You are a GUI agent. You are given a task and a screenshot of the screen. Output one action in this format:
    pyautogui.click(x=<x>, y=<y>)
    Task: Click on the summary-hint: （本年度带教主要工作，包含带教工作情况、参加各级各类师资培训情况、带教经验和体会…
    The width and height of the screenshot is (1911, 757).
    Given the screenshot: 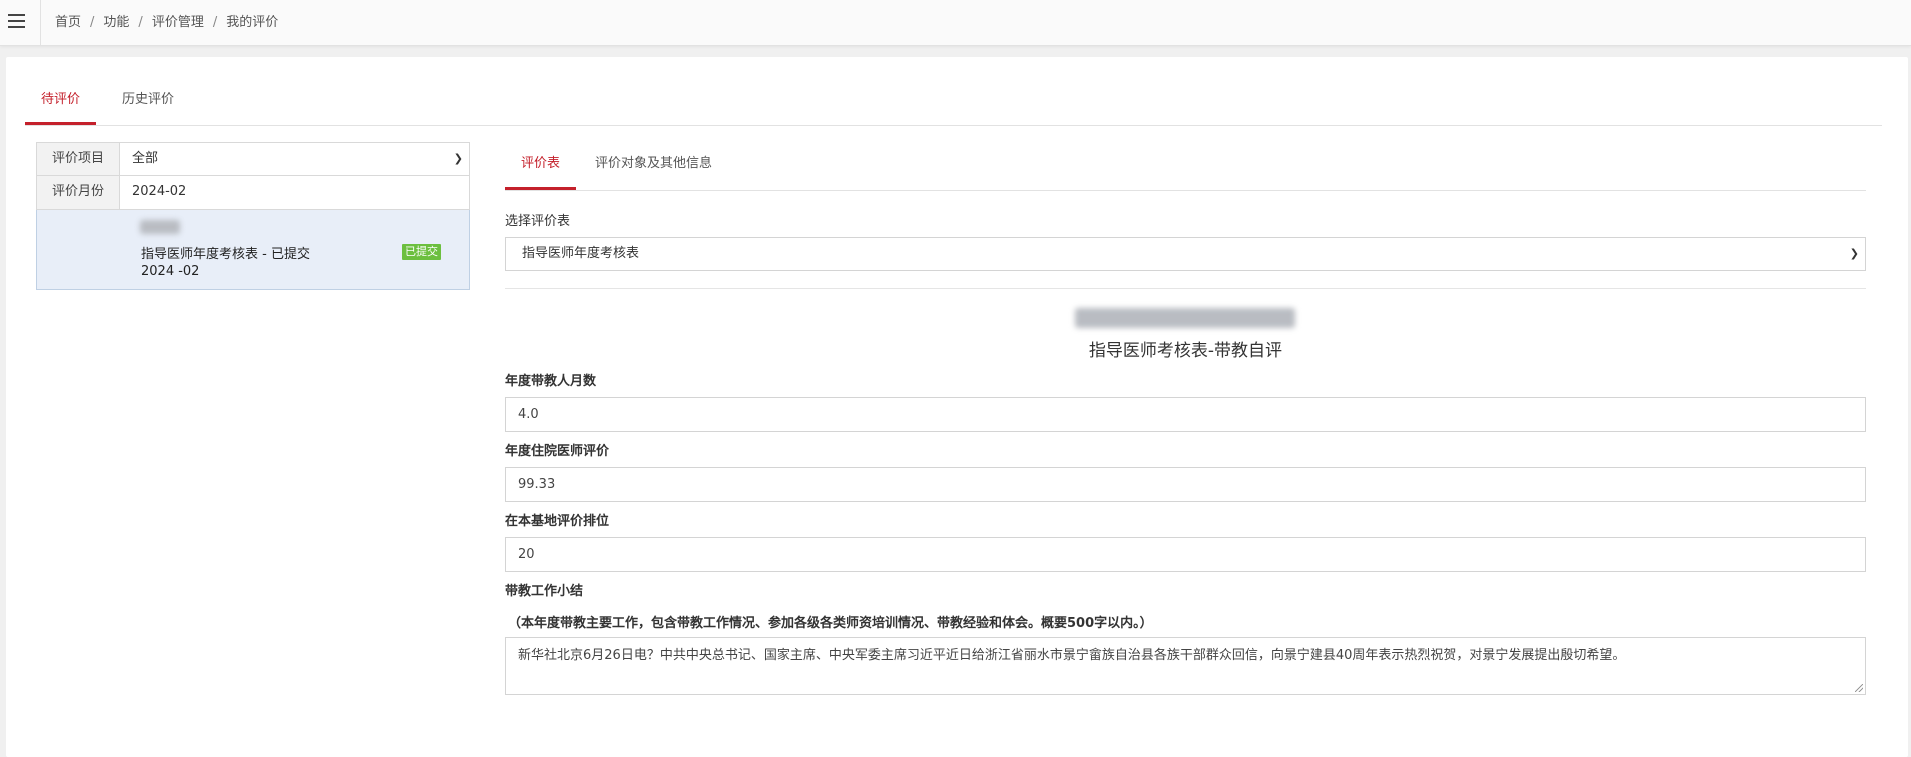 What is the action you would take?
    pyautogui.click(x=830, y=623)
    